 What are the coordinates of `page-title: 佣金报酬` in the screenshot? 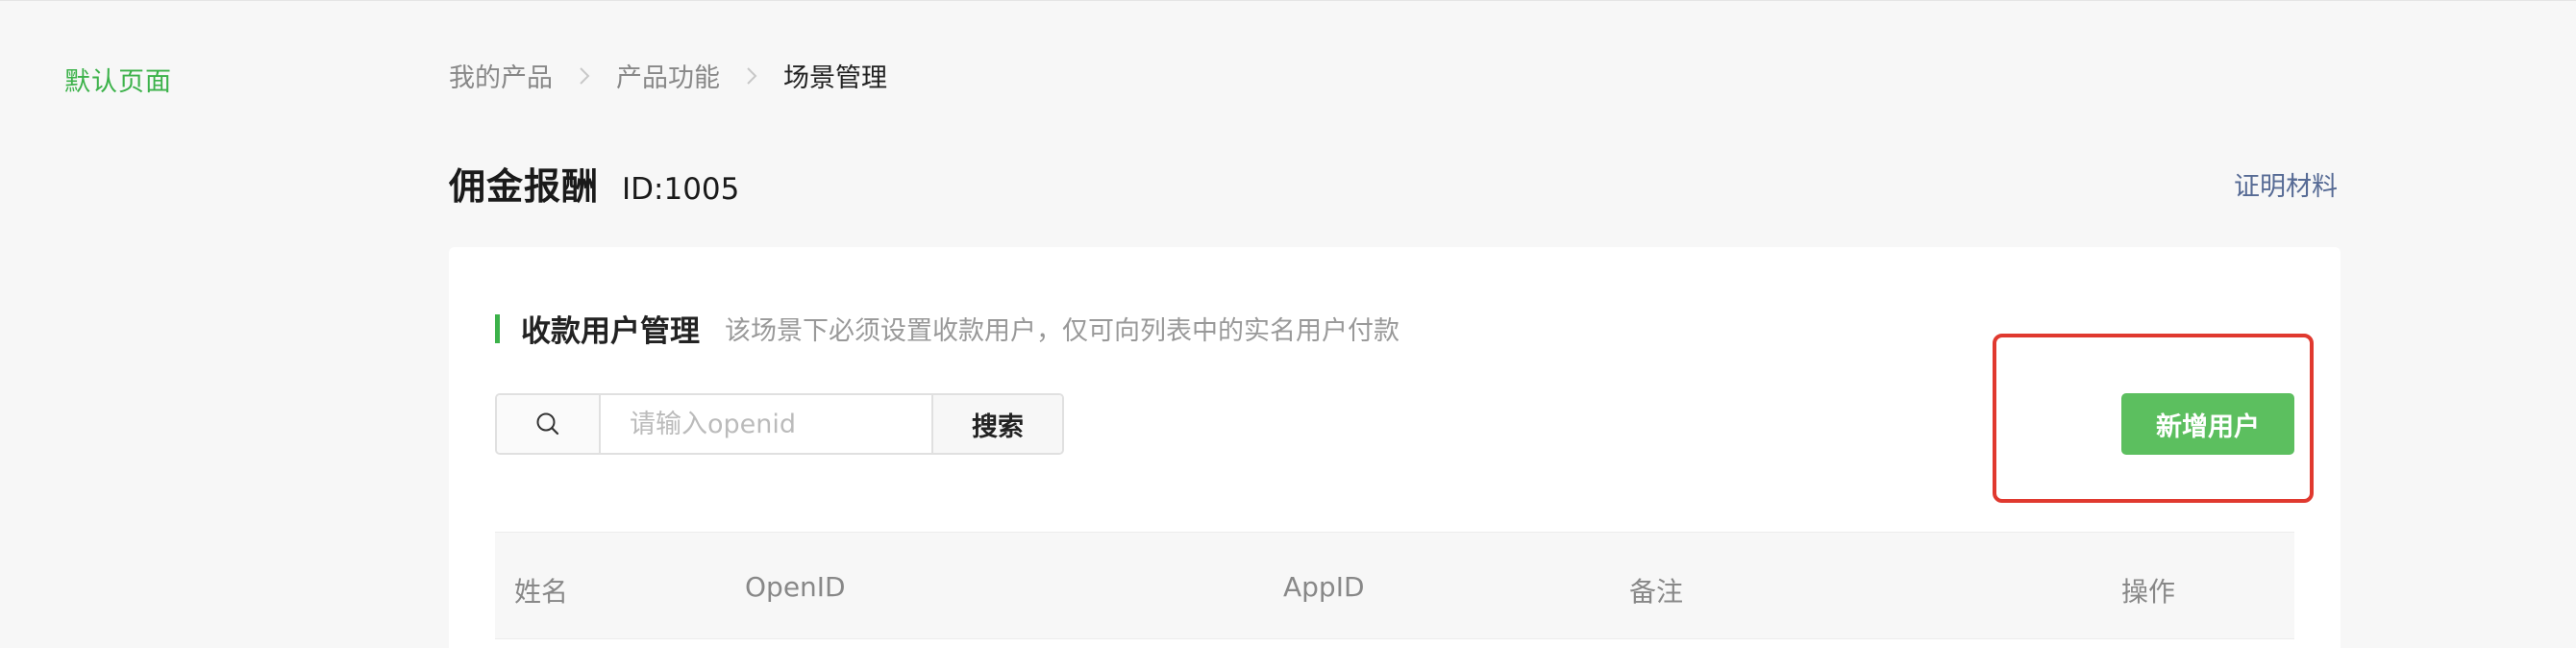 It's located at (525, 186).